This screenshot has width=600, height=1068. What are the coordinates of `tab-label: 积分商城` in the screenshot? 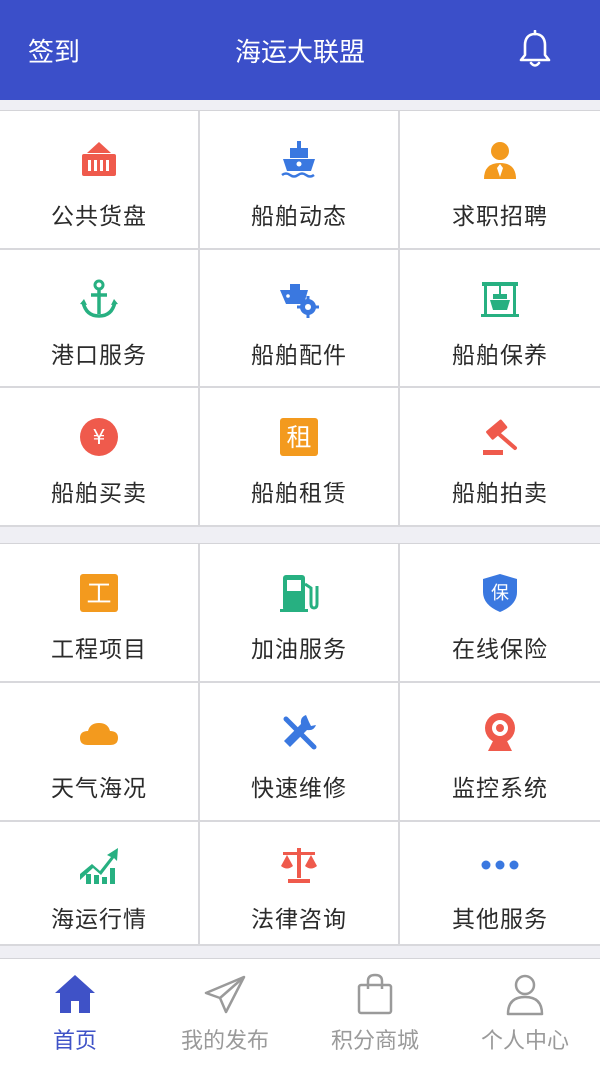 It's located at (374, 1041).